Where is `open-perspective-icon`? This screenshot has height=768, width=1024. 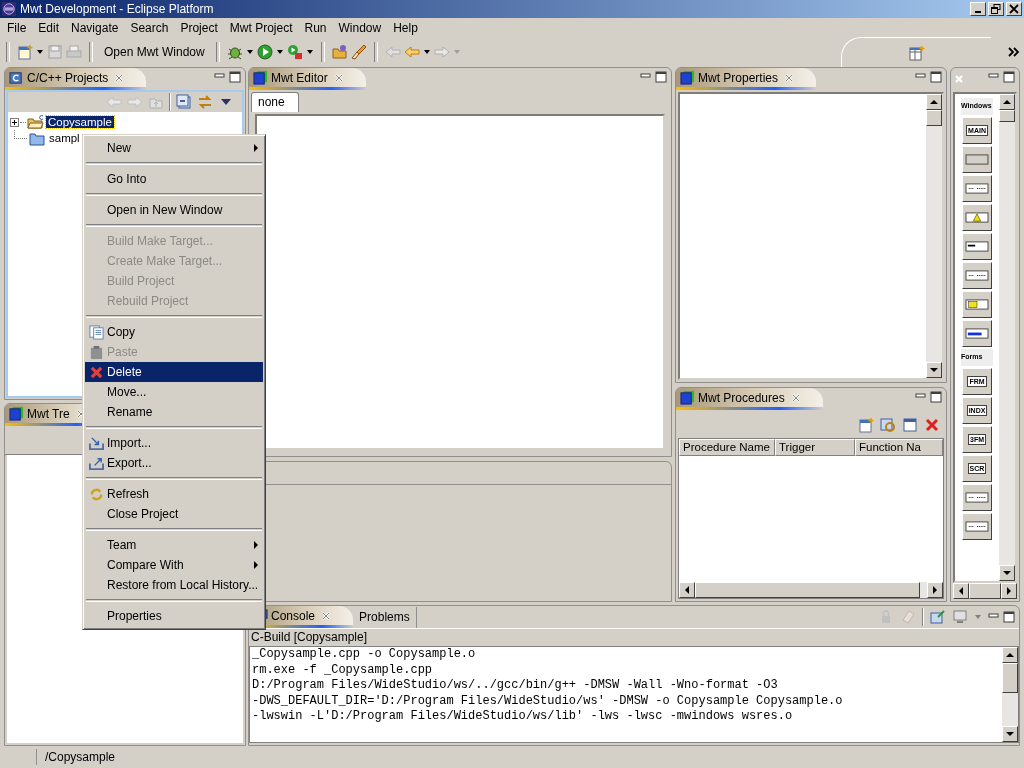
open-perspective-icon is located at coordinates (916, 52).